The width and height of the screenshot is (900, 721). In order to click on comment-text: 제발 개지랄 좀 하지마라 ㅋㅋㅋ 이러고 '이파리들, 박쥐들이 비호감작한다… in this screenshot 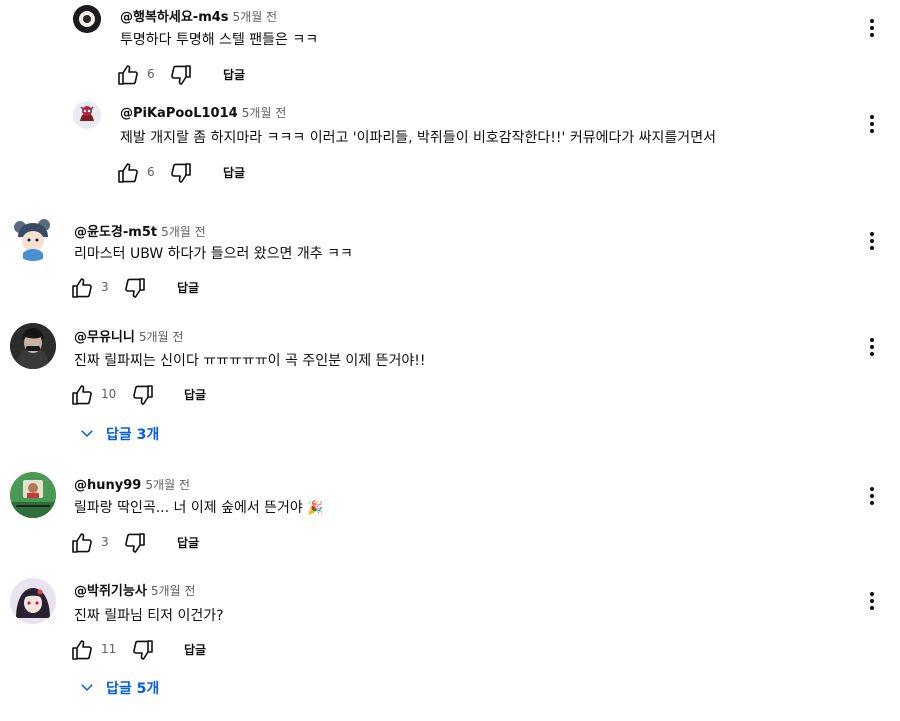, I will do `click(418, 138)`.